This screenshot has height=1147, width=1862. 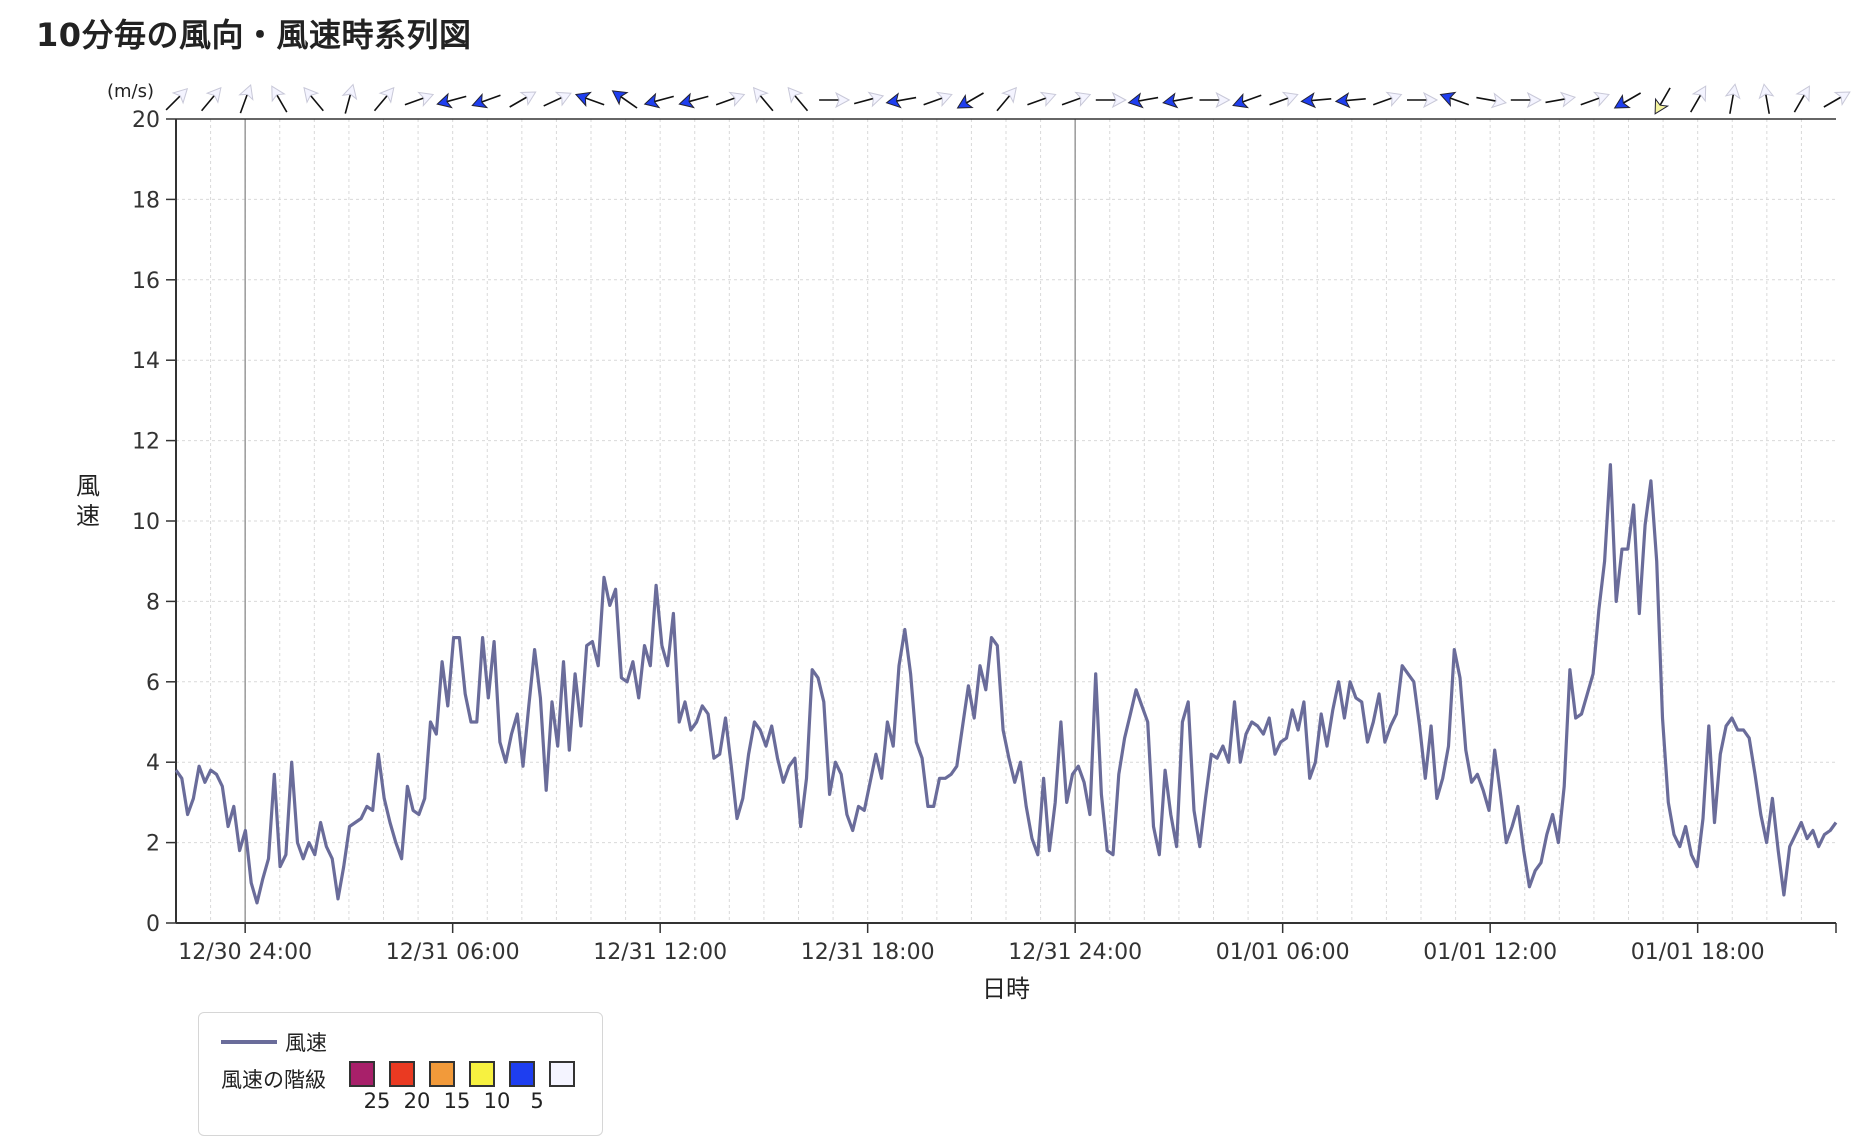 I want to click on legend-series-row: 風速, so click(x=274, y=1042).